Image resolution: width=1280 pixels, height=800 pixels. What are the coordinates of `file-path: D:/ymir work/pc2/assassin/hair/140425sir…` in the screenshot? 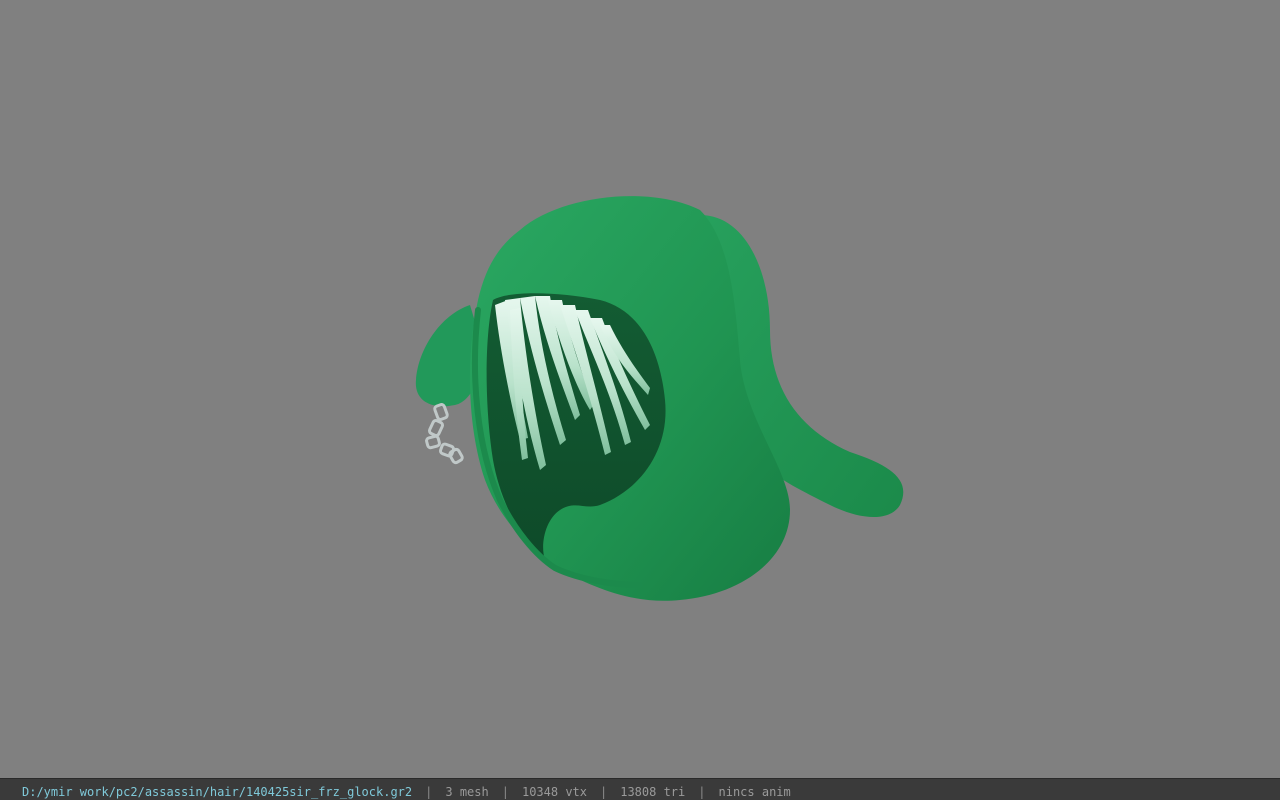 It's located at (217, 792).